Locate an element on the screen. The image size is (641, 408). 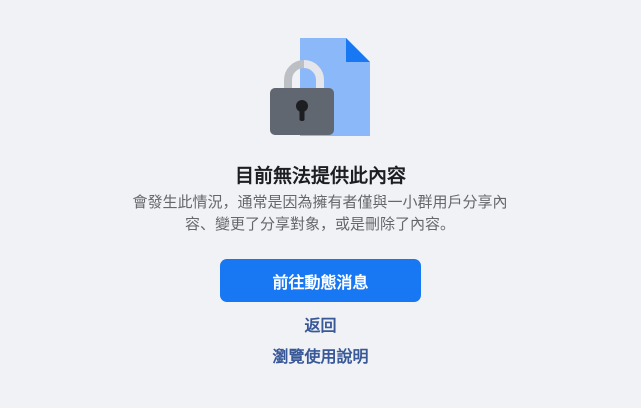
page-title: 目前無法提供此內容 is located at coordinates (320, 176).